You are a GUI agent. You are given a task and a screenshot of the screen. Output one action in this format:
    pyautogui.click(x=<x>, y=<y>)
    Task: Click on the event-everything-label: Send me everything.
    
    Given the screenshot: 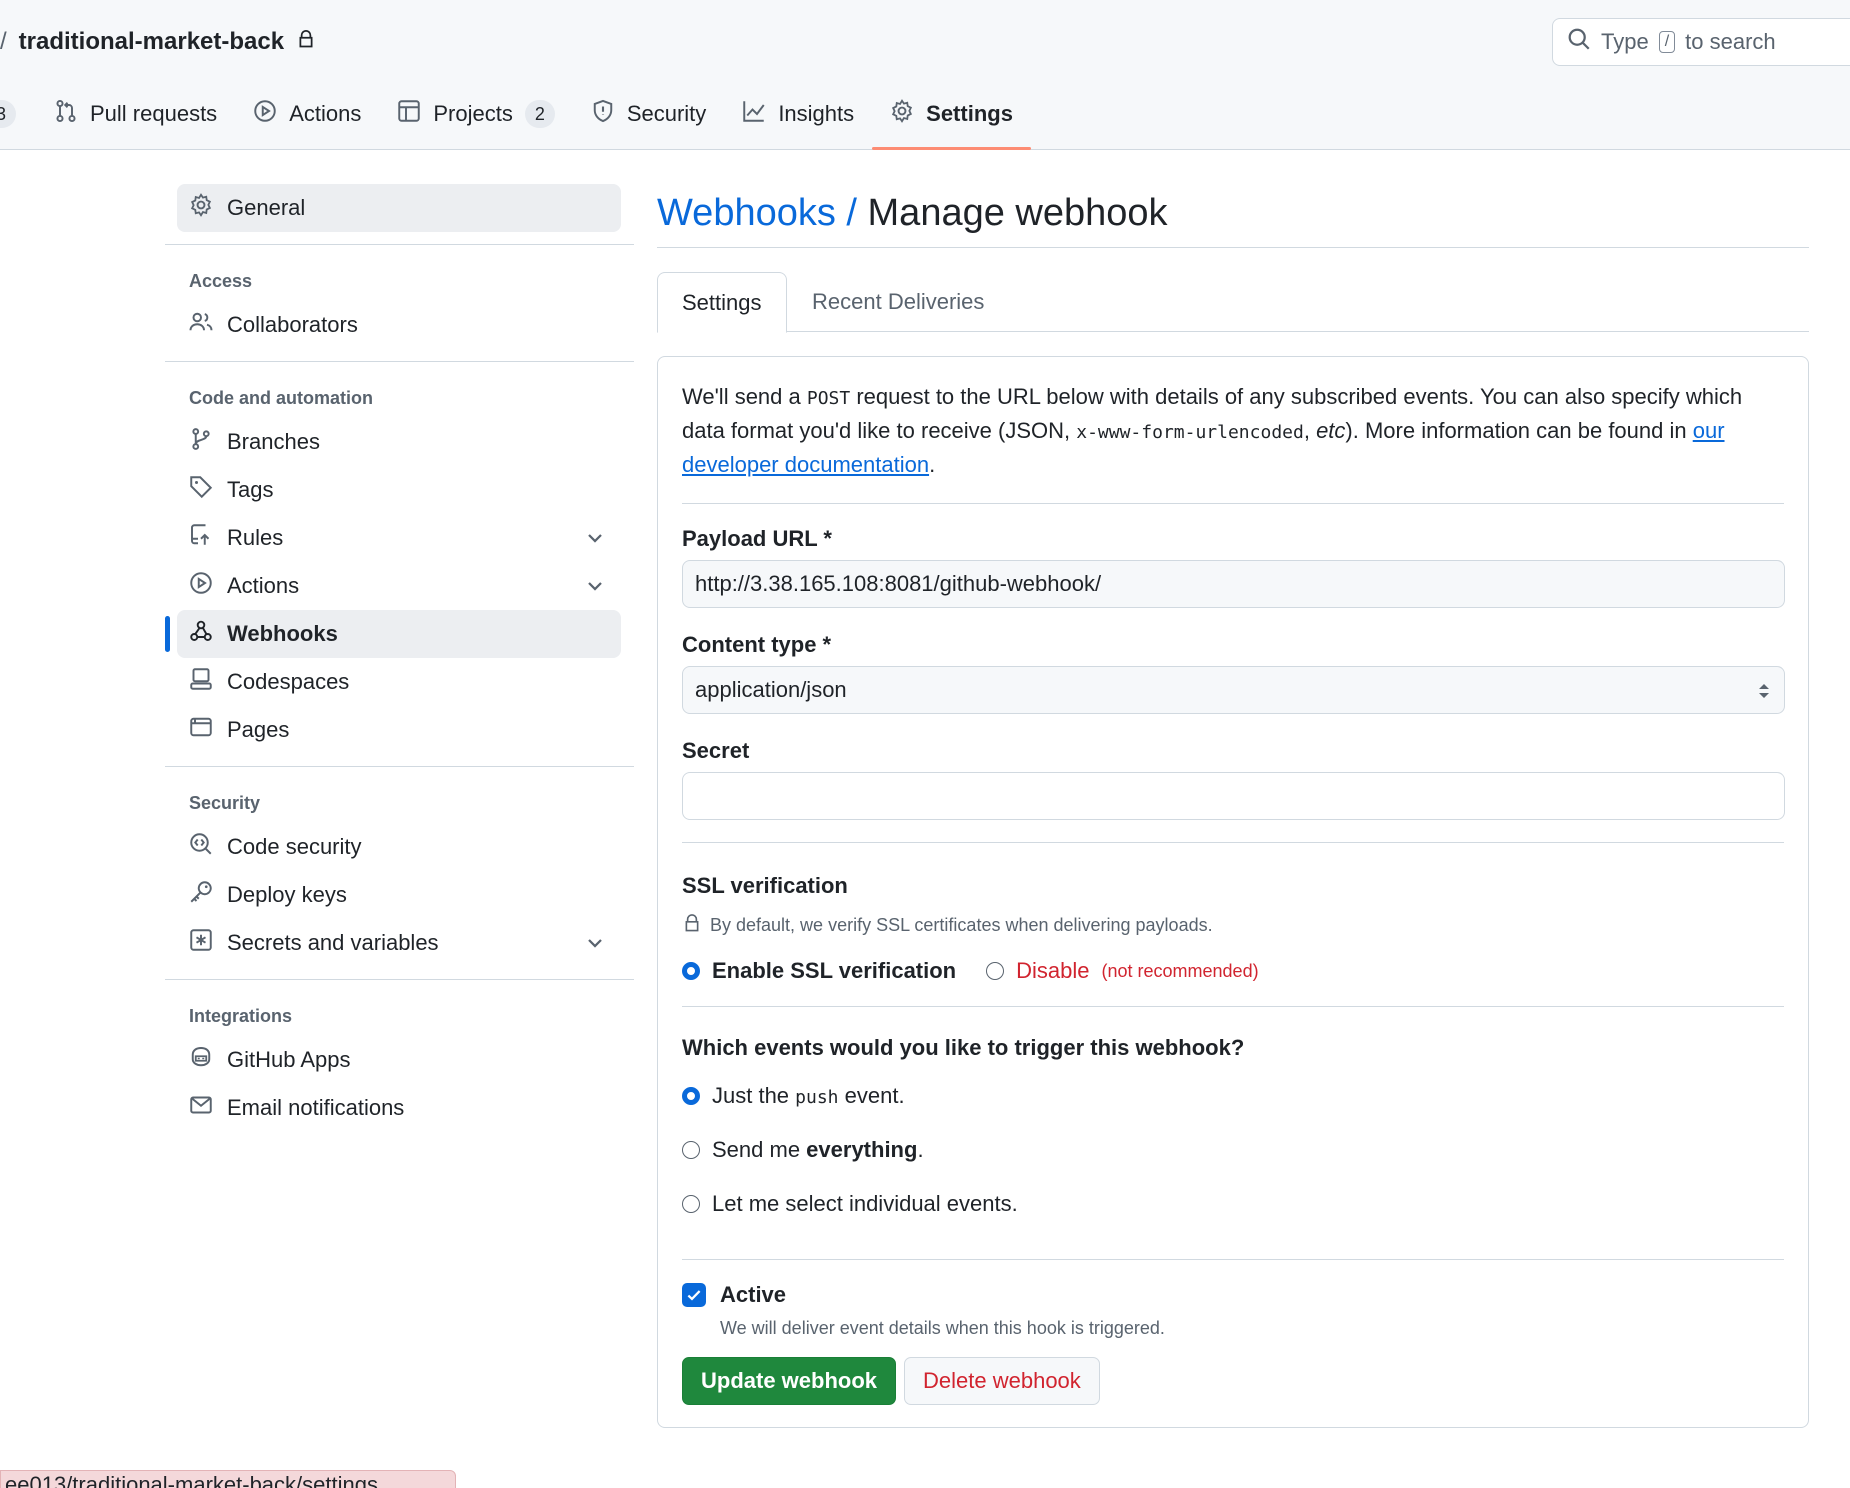 What is the action you would take?
    pyautogui.click(x=818, y=1150)
    